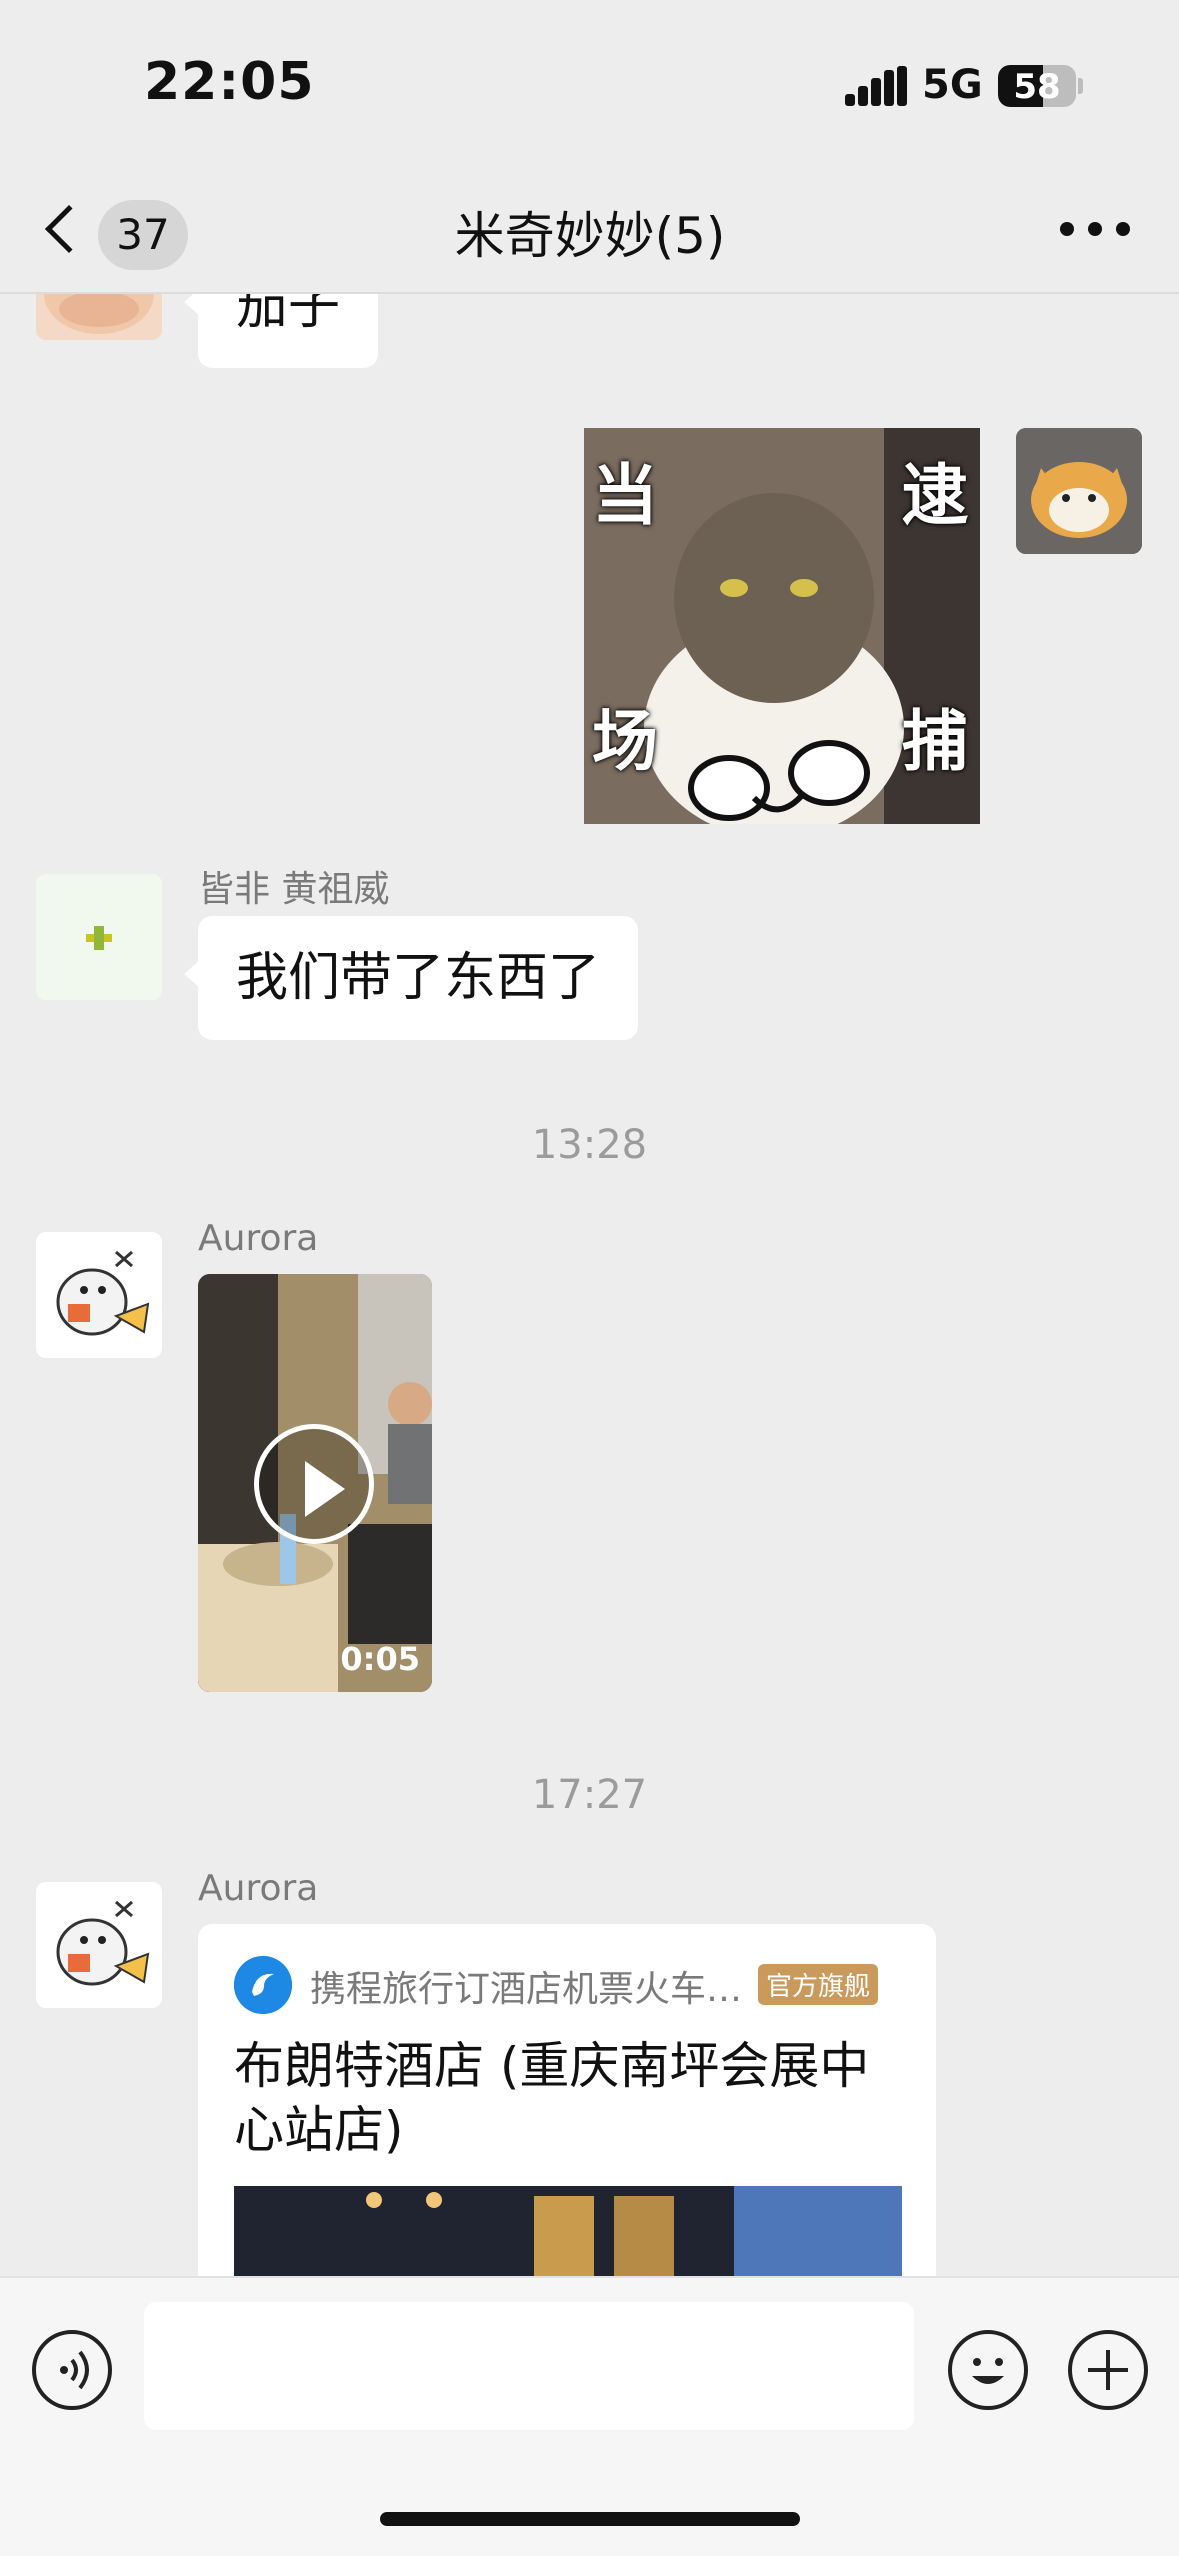 The width and height of the screenshot is (1179, 2556). What do you see at coordinates (380, 1659) in the screenshot?
I see `video-duration: 0:05` at bounding box center [380, 1659].